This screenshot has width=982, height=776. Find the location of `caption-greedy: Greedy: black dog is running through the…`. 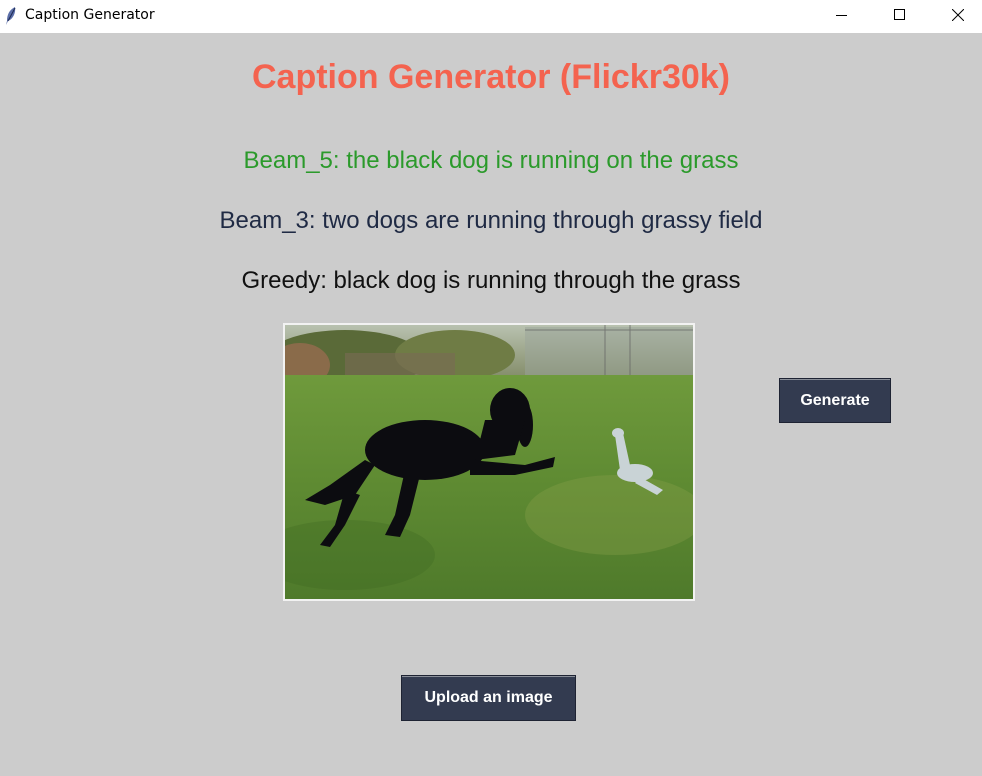

caption-greedy: Greedy: black dog is running through the… is located at coordinates (491, 280).